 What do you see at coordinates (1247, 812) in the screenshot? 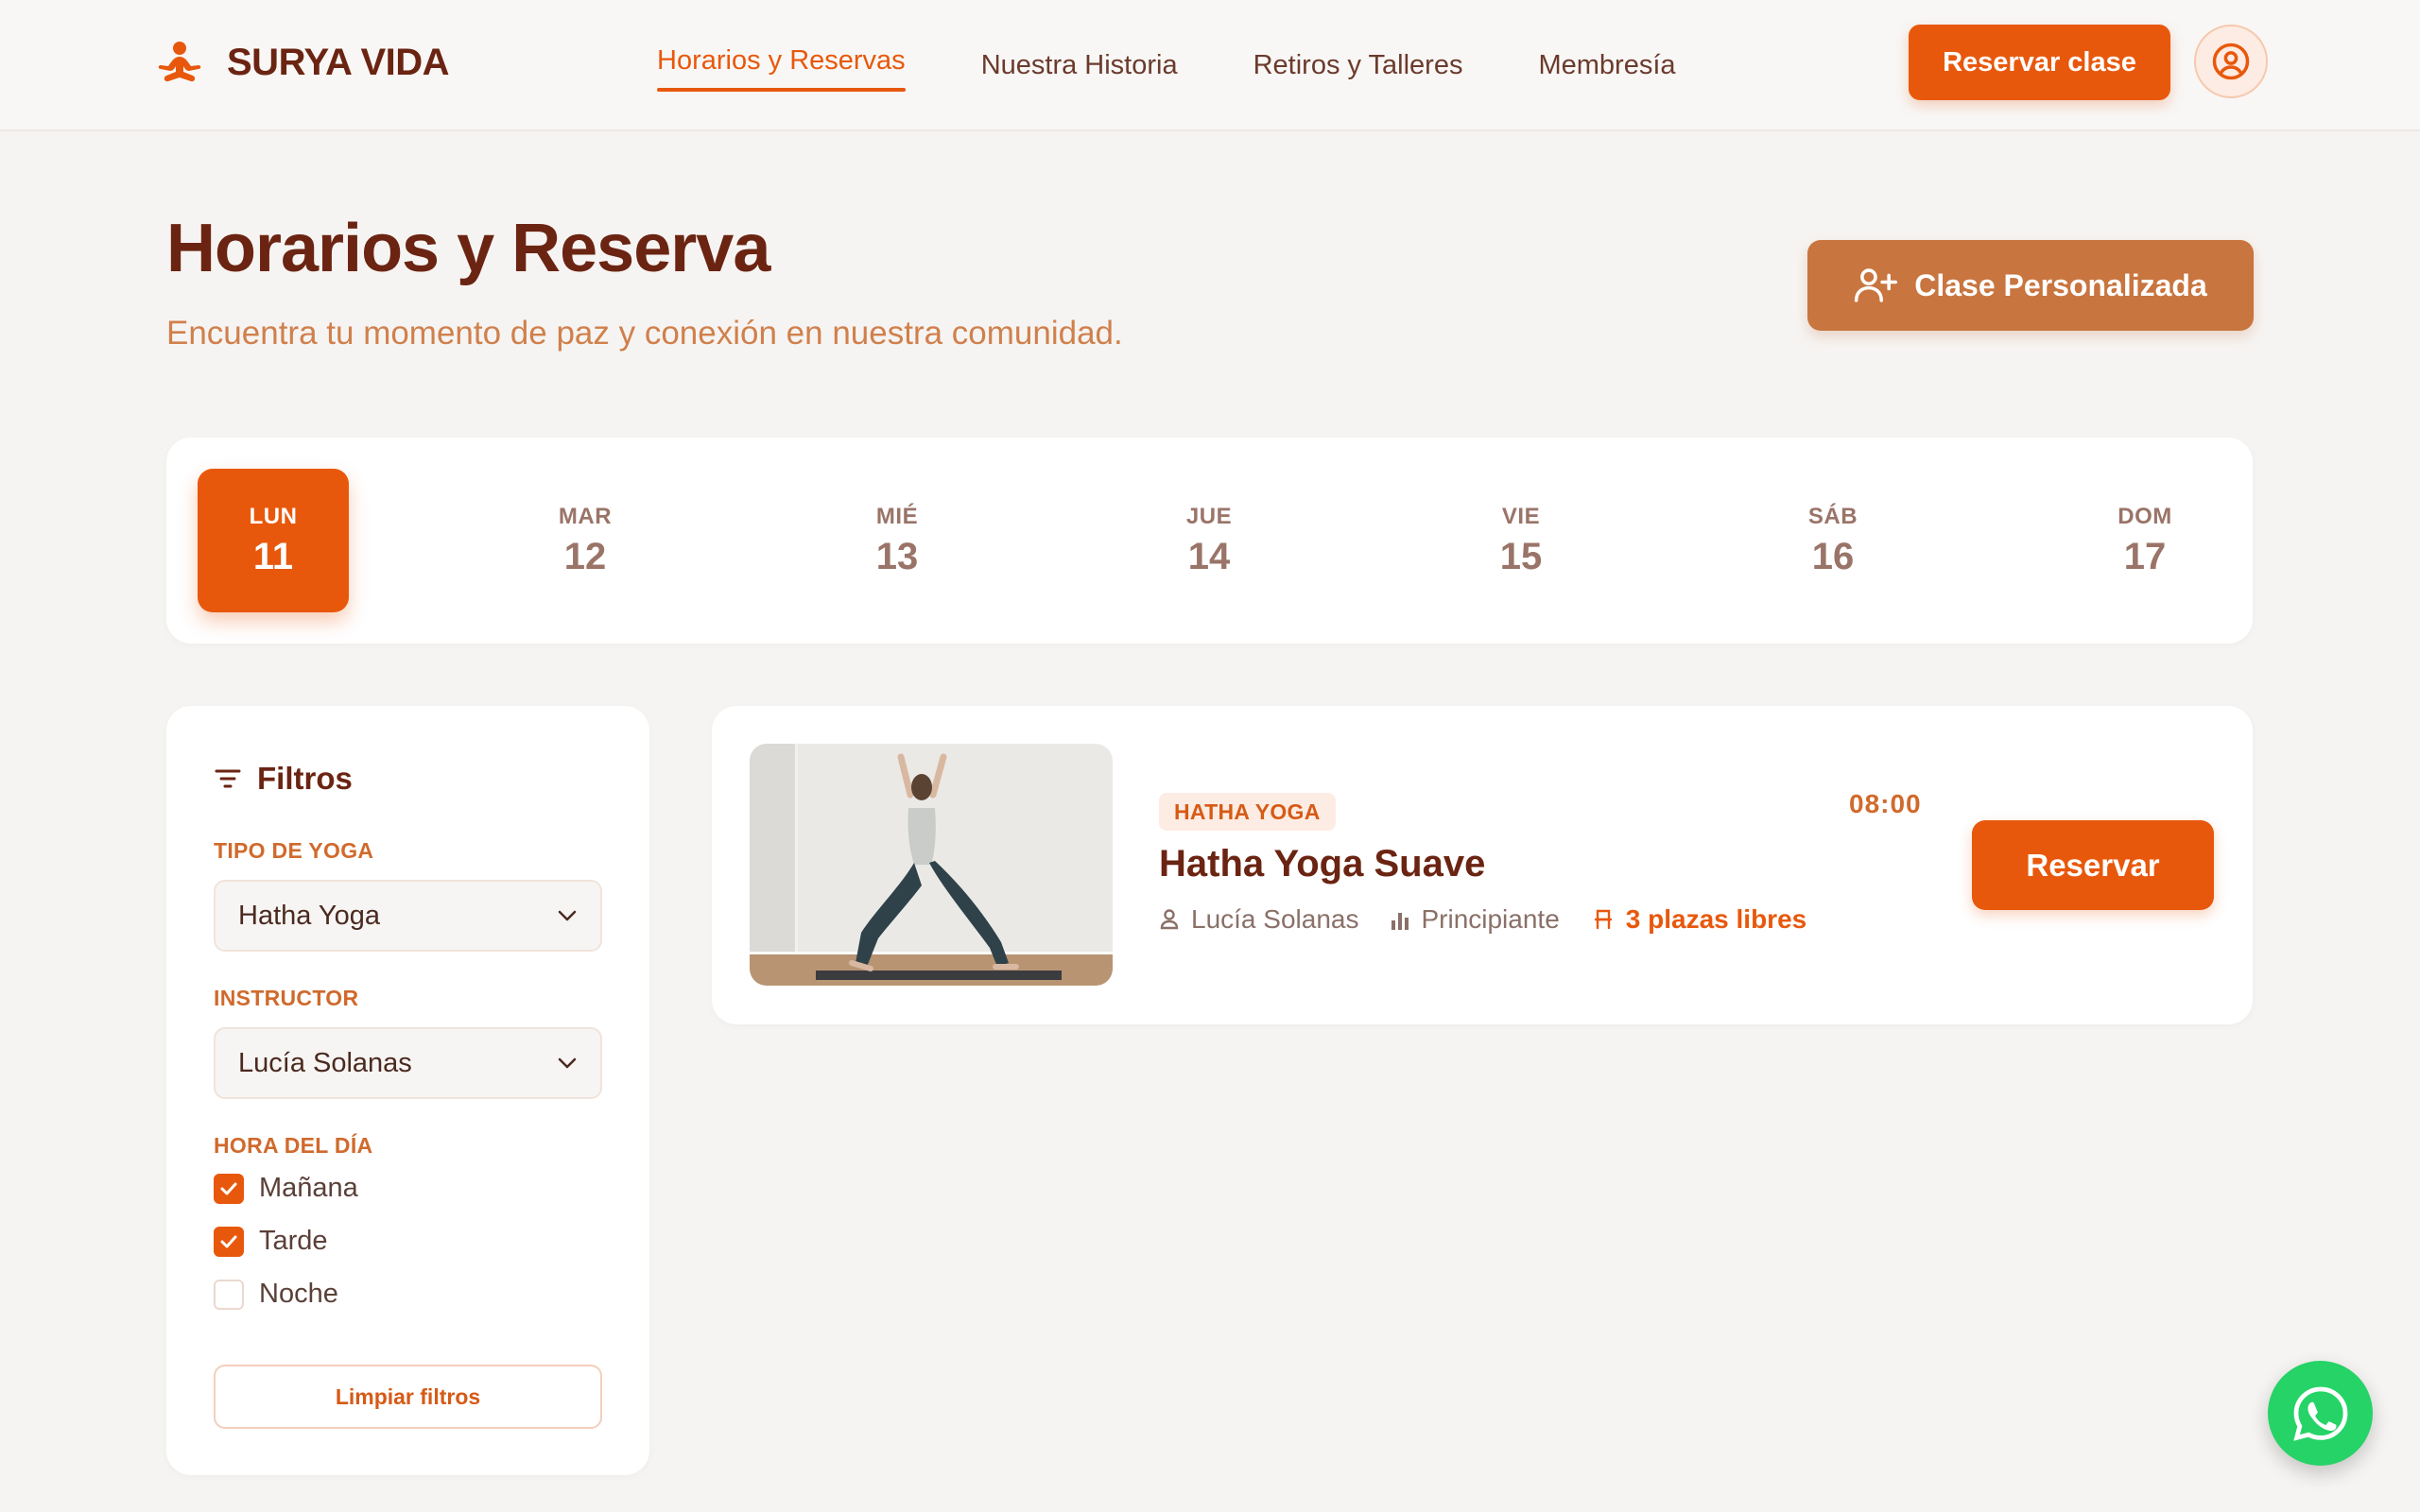
I see `class-type-badge: HATHA YOGA` at bounding box center [1247, 812].